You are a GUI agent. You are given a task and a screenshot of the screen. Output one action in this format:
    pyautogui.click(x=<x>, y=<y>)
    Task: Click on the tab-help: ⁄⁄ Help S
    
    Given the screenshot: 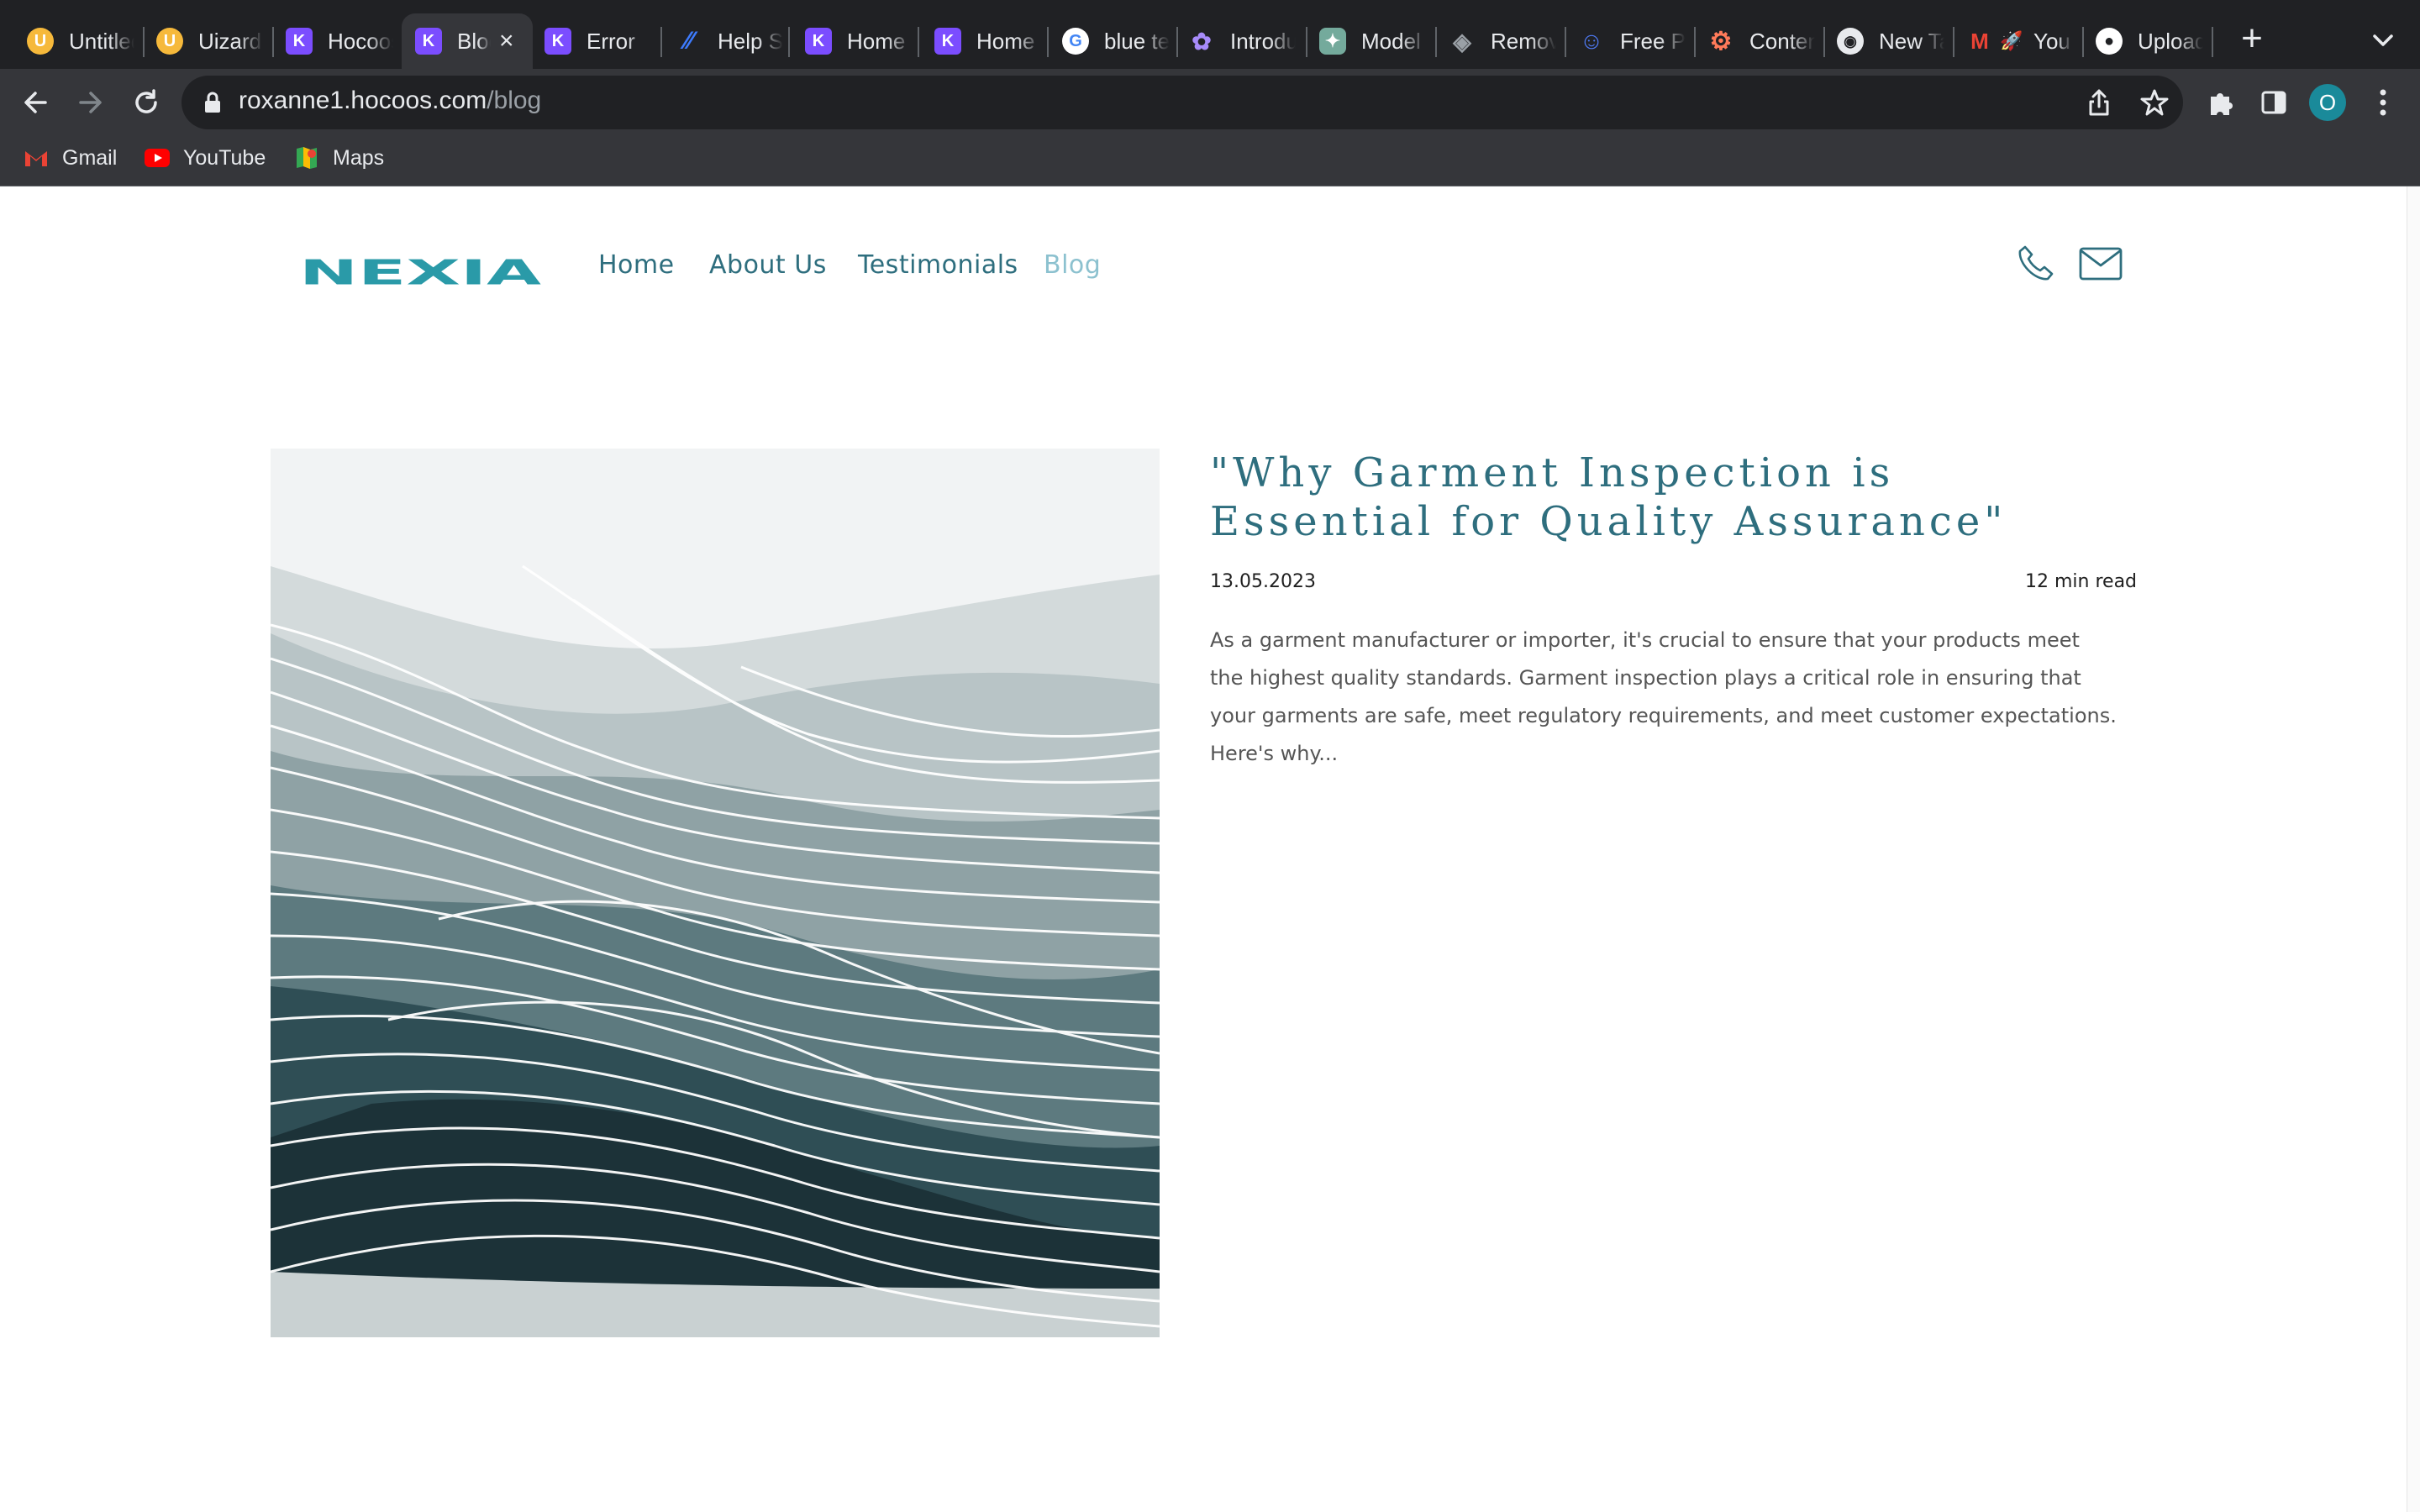 What is the action you would take?
    pyautogui.click(x=719, y=41)
    